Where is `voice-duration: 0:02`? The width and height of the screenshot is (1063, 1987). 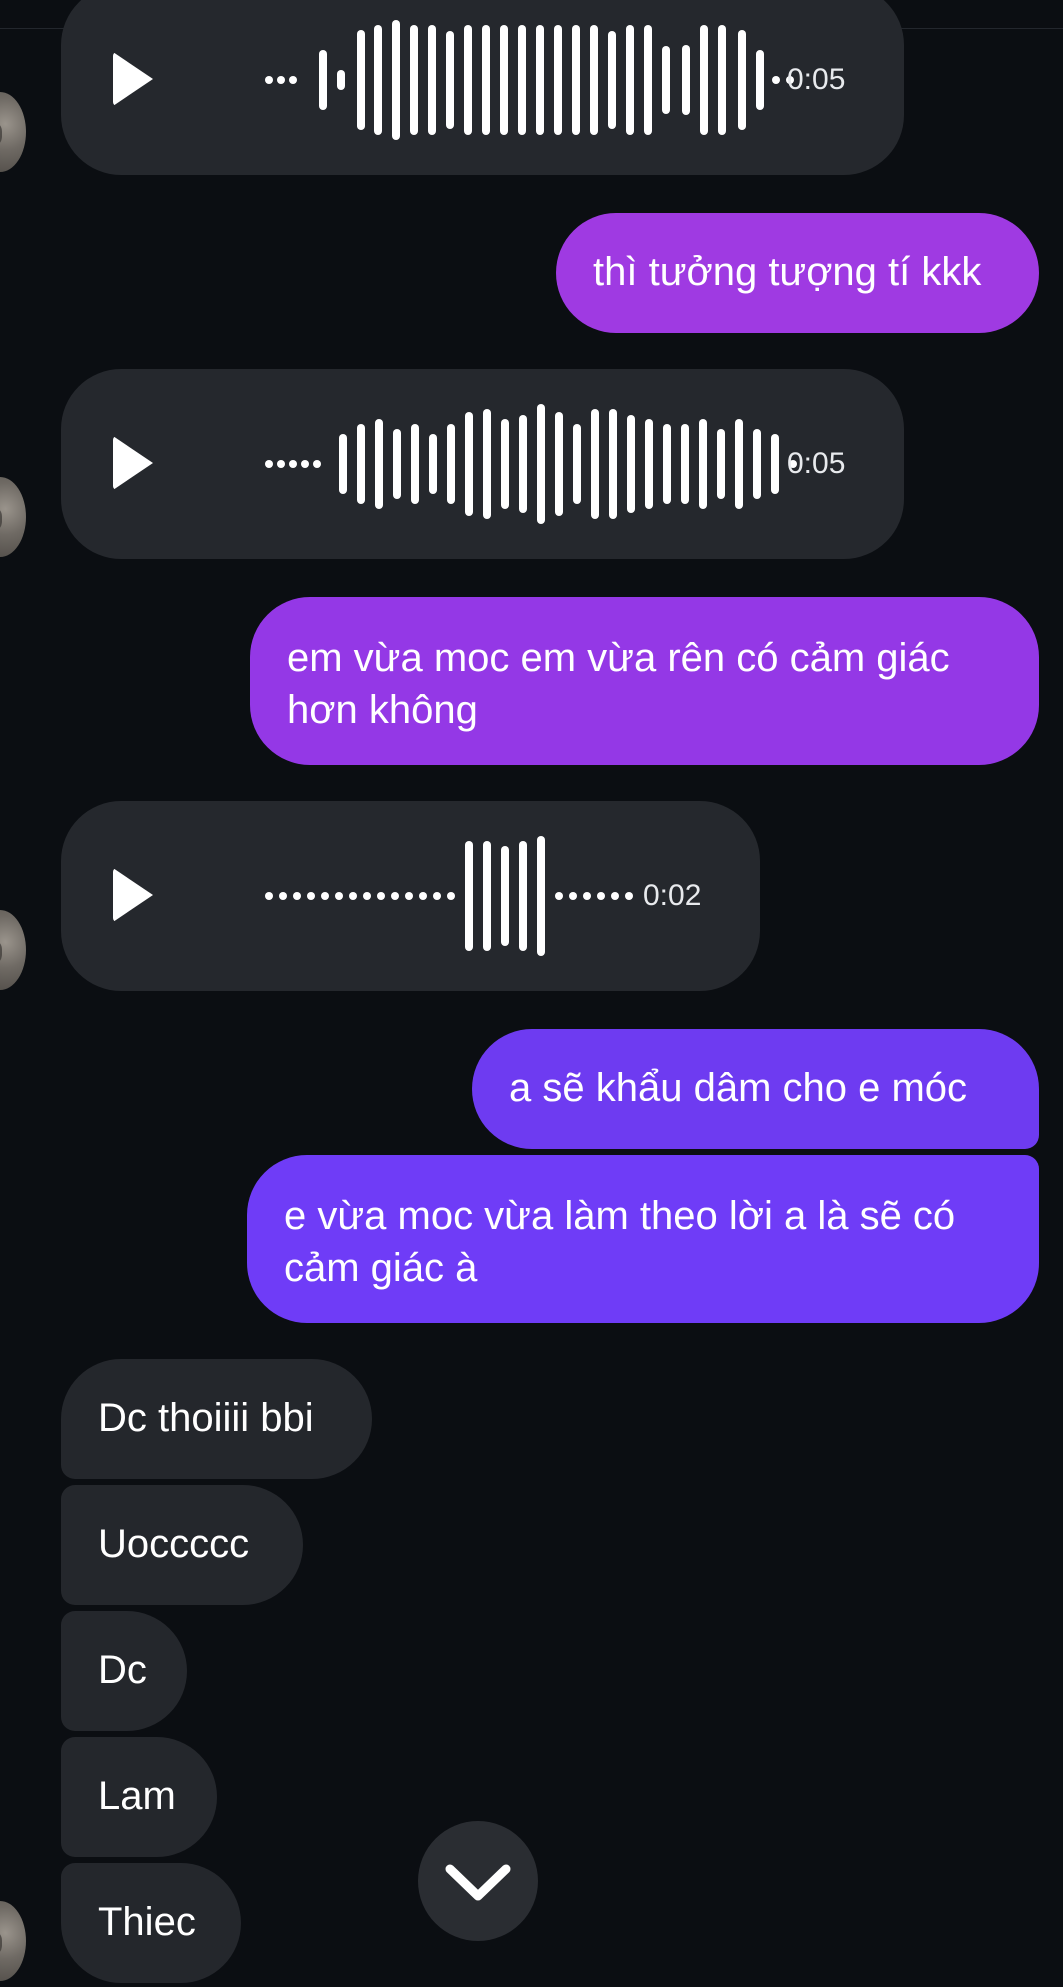 voice-duration: 0:02 is located at coordinates (672, 895).